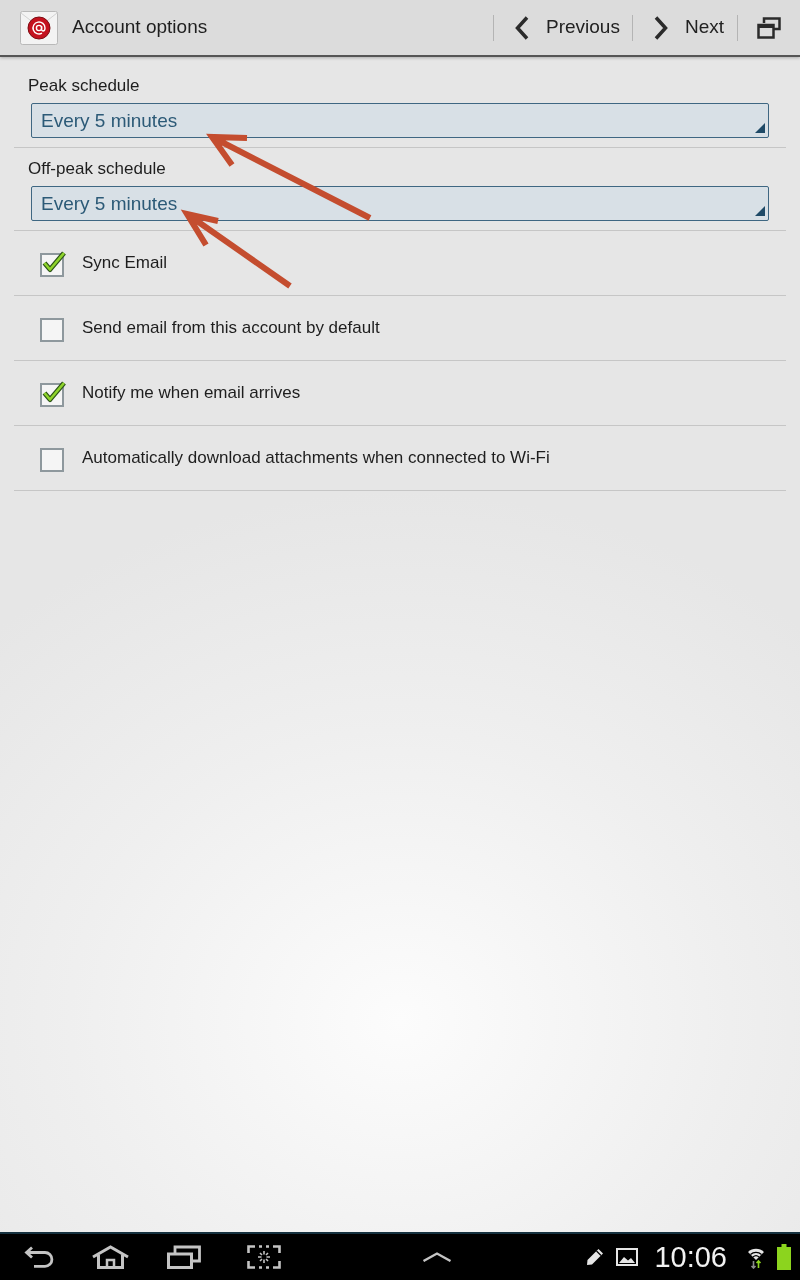 This screenshot has height=1280, width=800. I want to click on option-label: Send email from this account by default, so click(231, 328).